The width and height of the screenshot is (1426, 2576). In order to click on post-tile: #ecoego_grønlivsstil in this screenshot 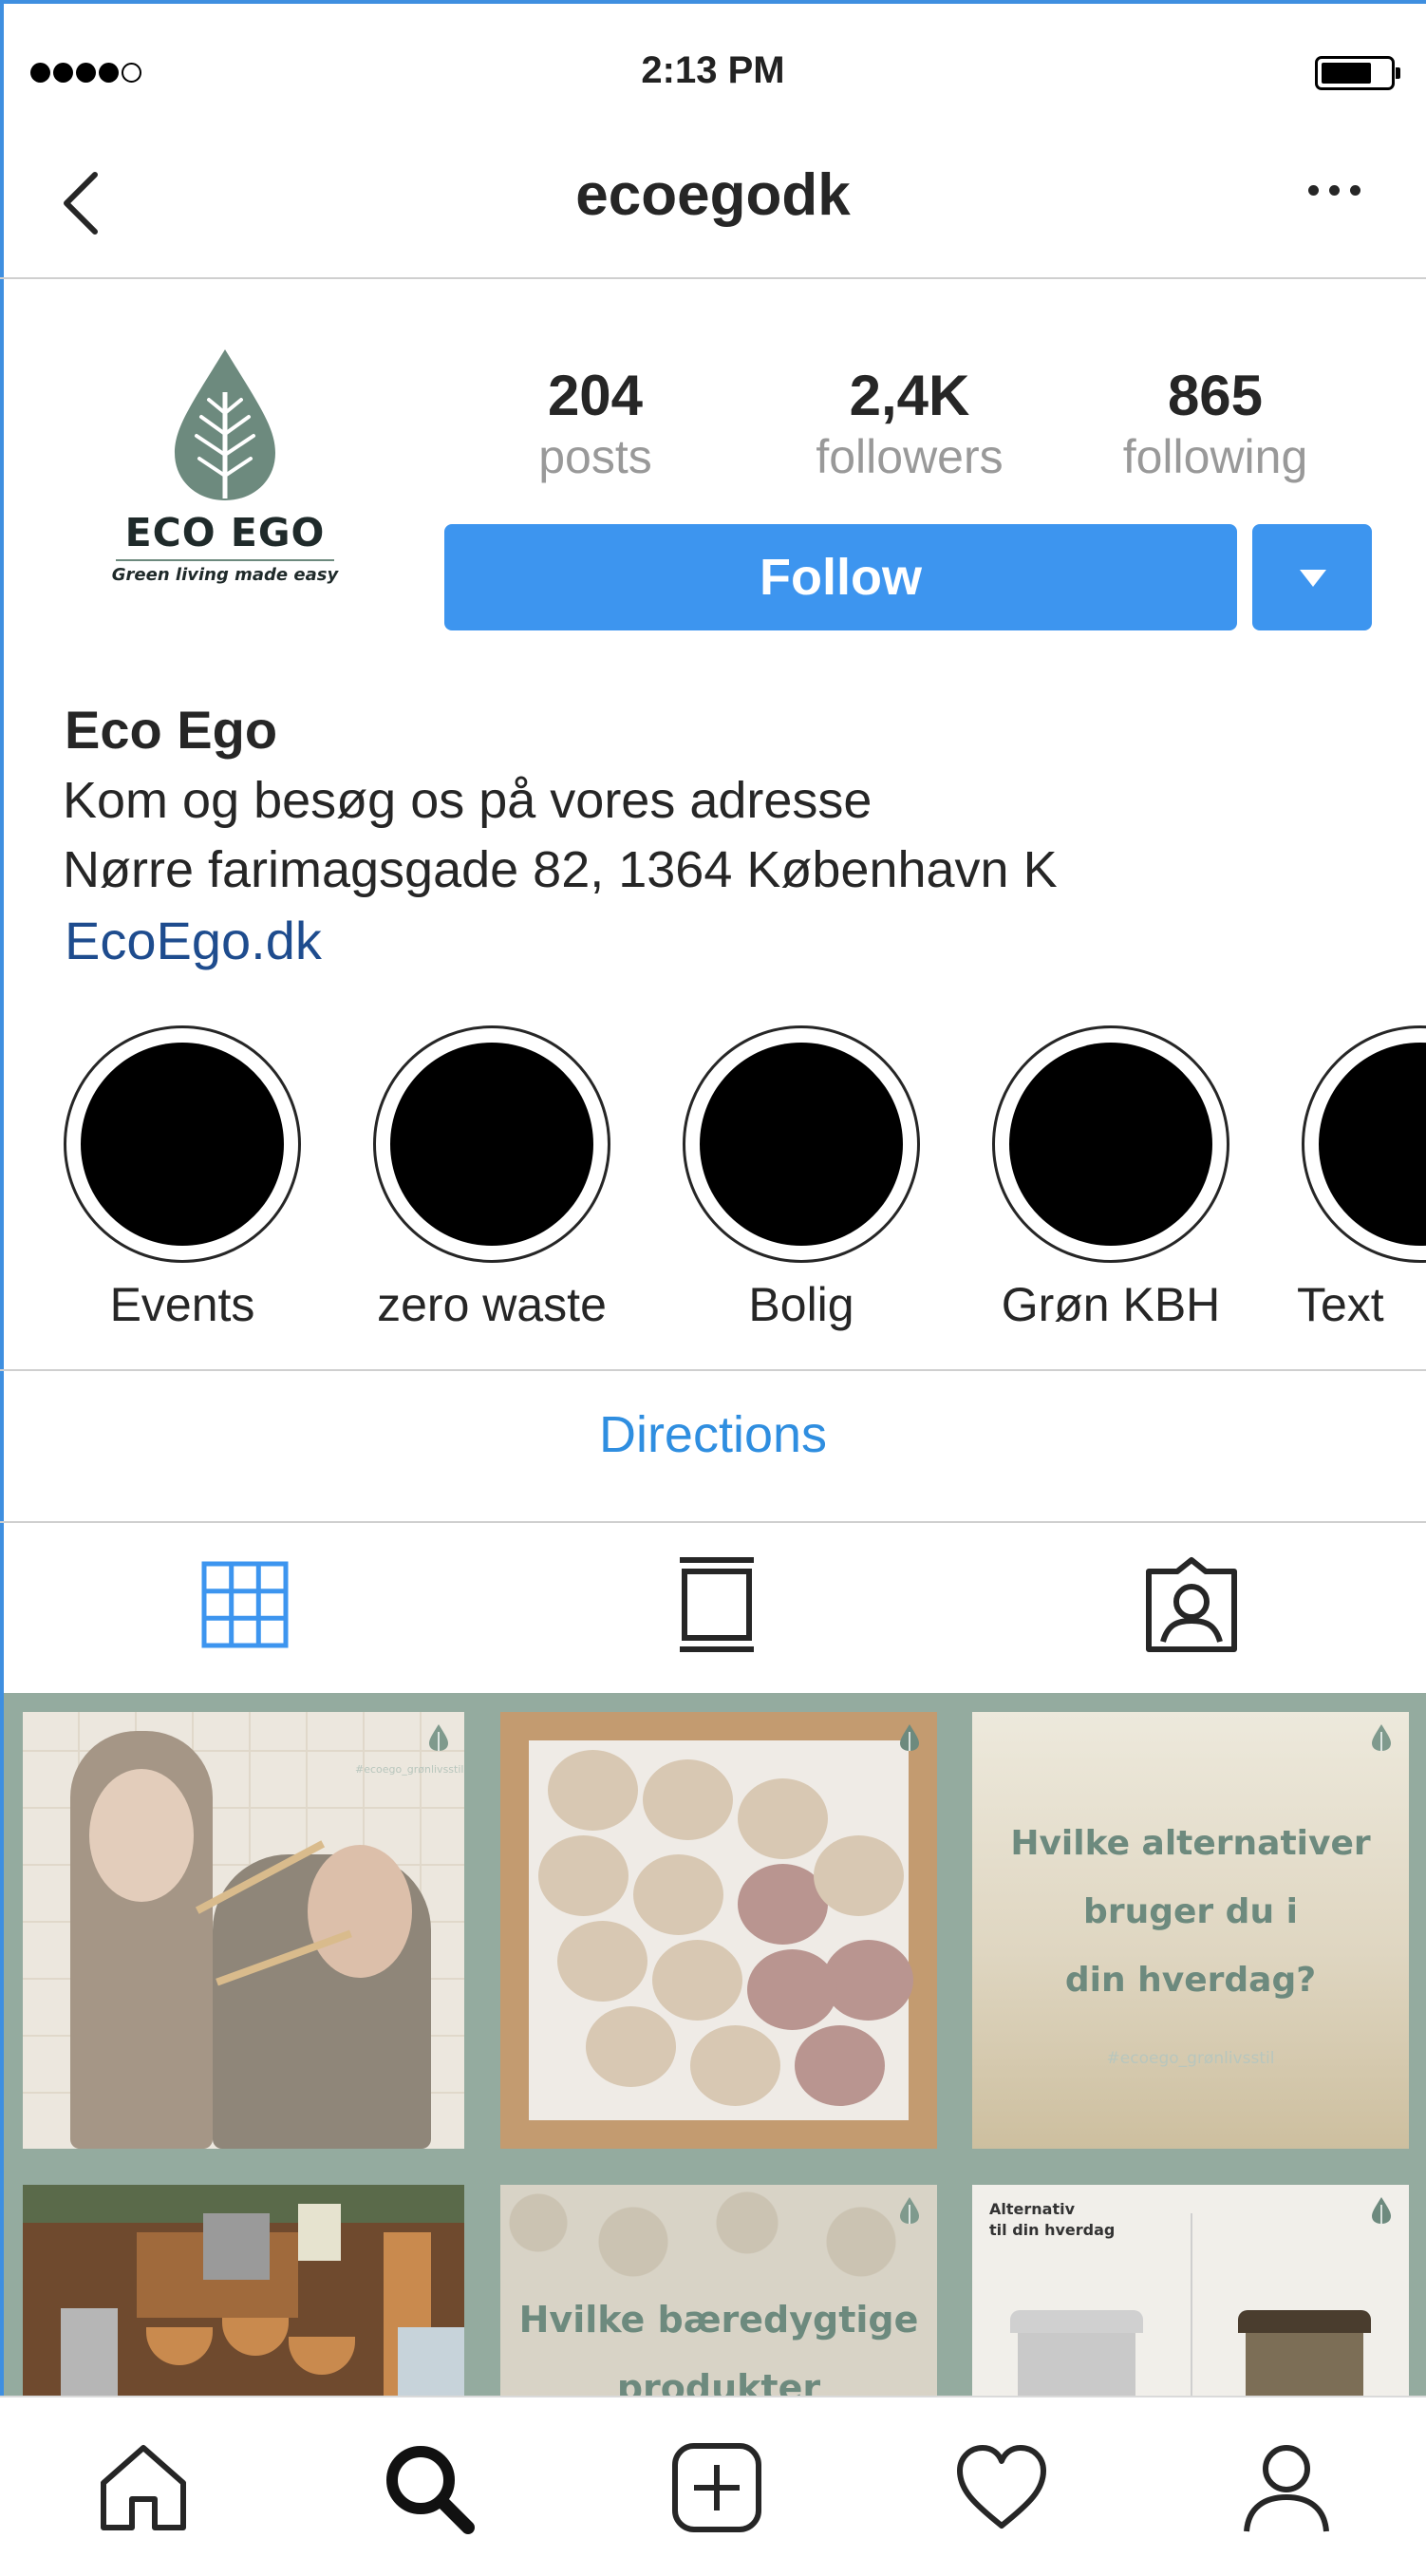, I will do `click(244, 1930)`.